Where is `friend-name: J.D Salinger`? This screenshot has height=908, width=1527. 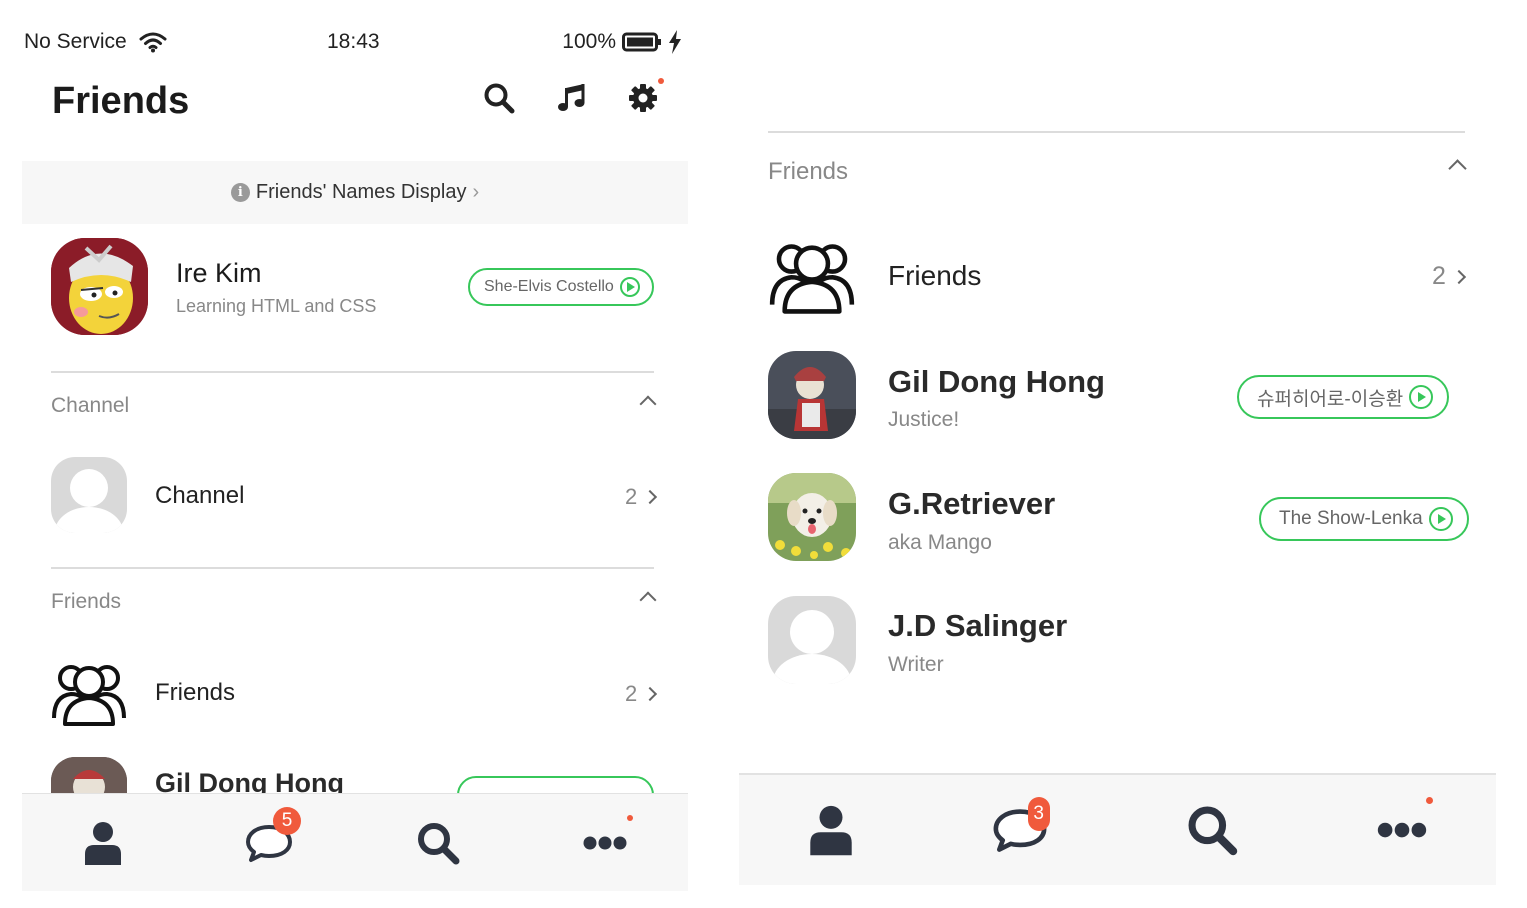
friend-name: J.D Salinger is located at coordinates (978, 625).